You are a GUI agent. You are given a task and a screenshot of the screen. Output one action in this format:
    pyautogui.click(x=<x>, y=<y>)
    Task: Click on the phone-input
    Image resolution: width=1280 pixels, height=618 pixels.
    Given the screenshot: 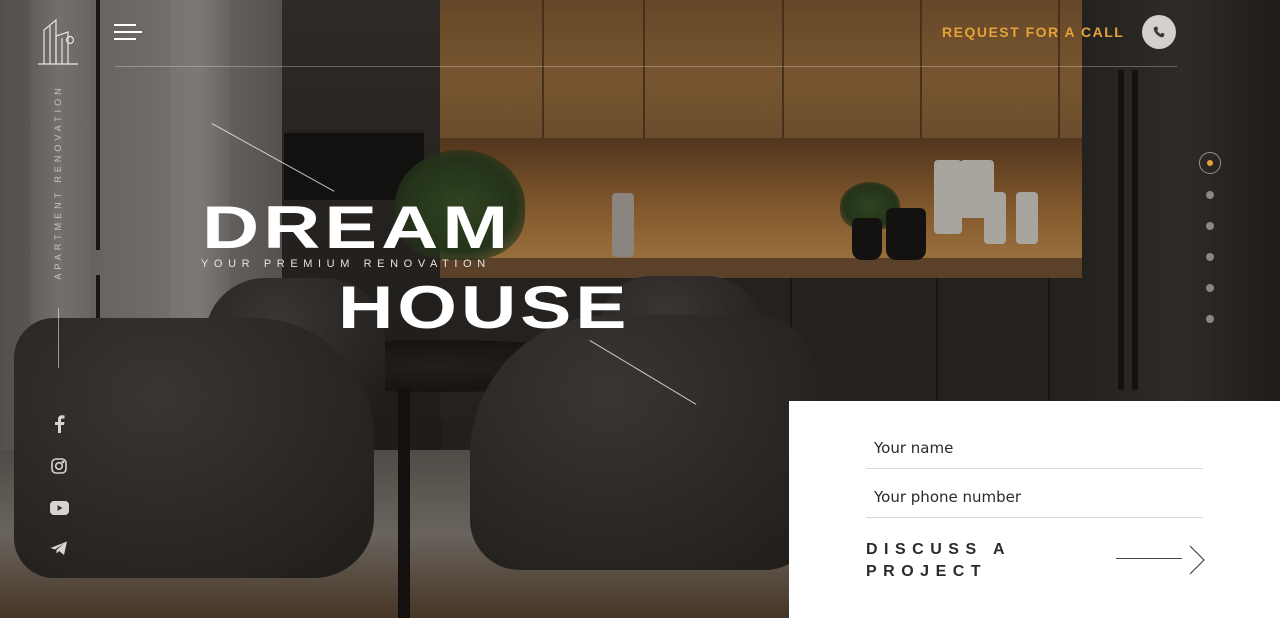 What is the action you would take?
    pyautogui.click(x=1034, y=497)
    